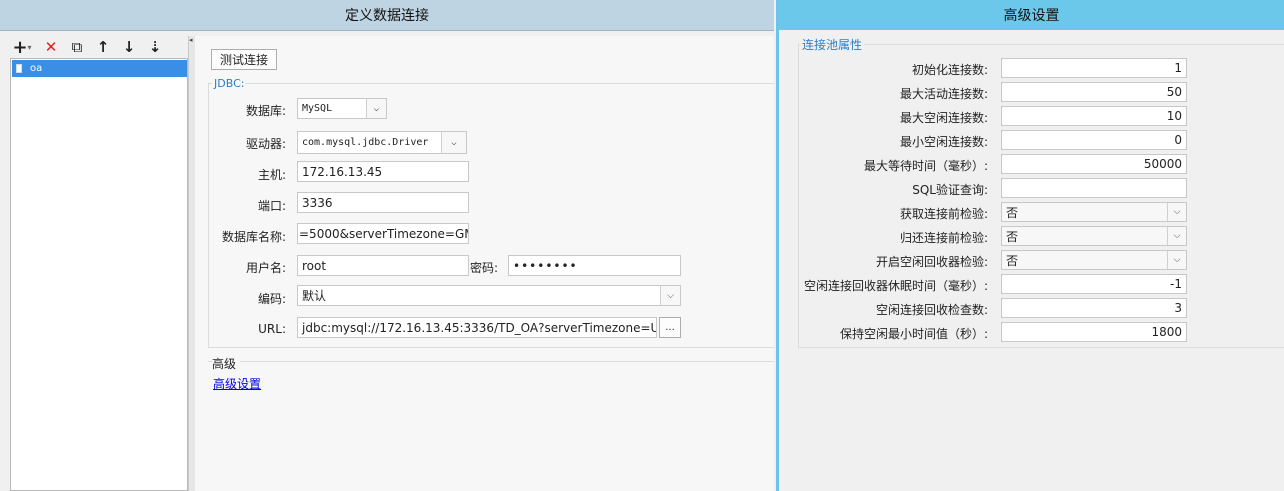 This screenshot has height=491, width=1284. What do you see at coordinates (272, 329) in the screenshot?
I see `url-label: URL:` at bounding box center [272, 329].